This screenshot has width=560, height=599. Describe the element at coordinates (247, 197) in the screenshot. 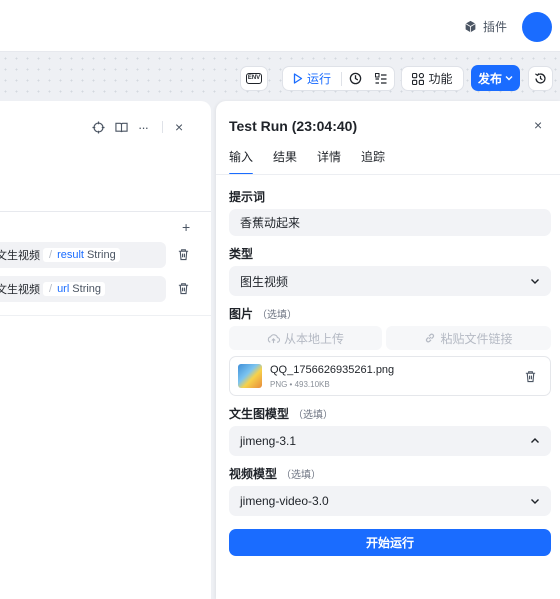

I see `prompt-label: 提示词` at that location.